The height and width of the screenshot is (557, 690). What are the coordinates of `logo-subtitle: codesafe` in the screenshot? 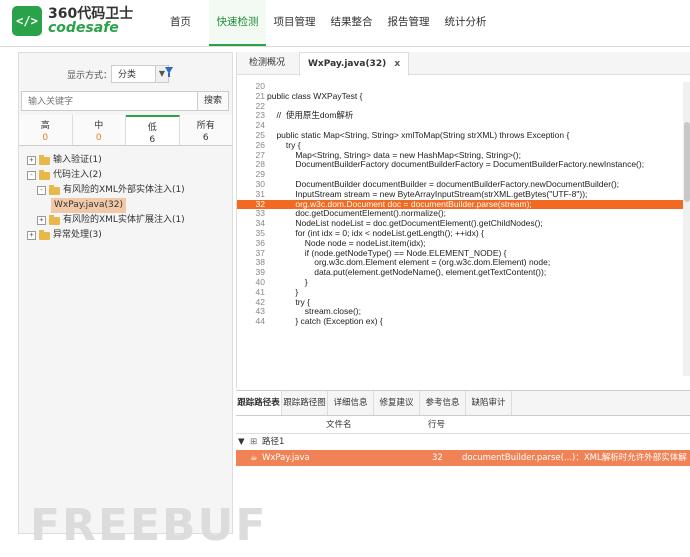 It's located at (83, 28).